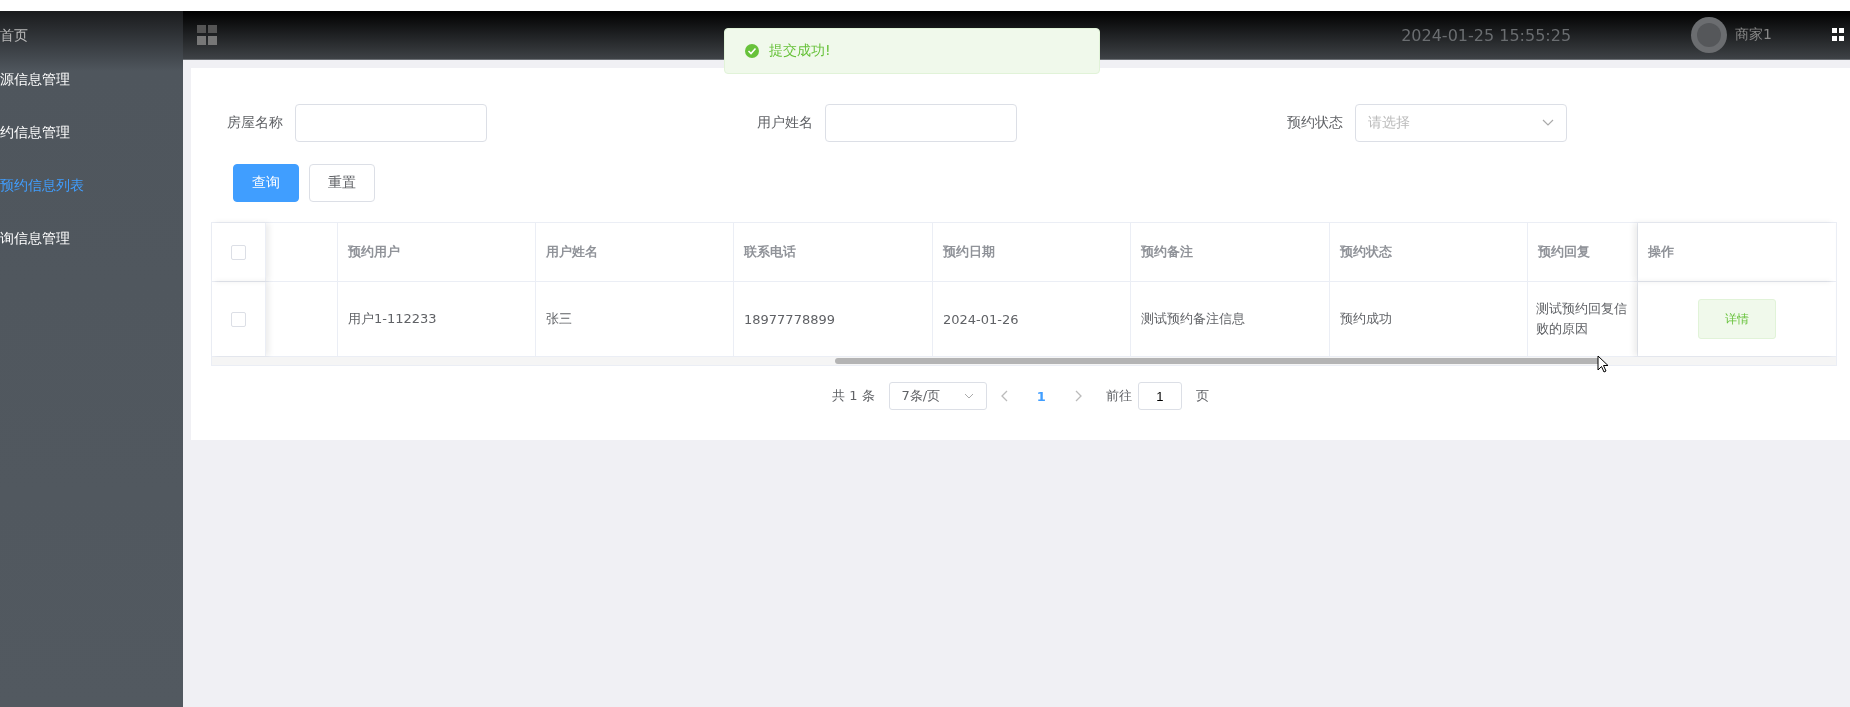 Image resolution: width=1850 pixels, height=707 pixels. What do you see at coordinates (785, 123) in the screenshot?
I see `filter-label: 用户姓名` at bounding box center [785, 123].